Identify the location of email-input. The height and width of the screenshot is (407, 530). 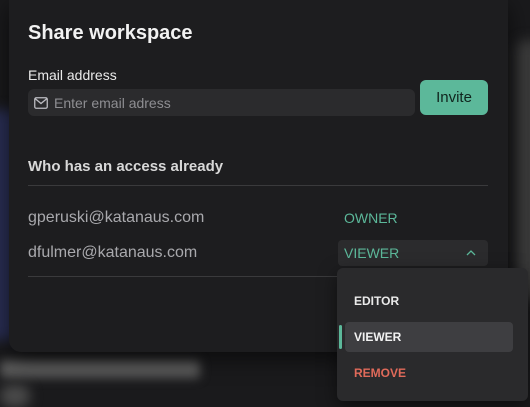
(224, 102).